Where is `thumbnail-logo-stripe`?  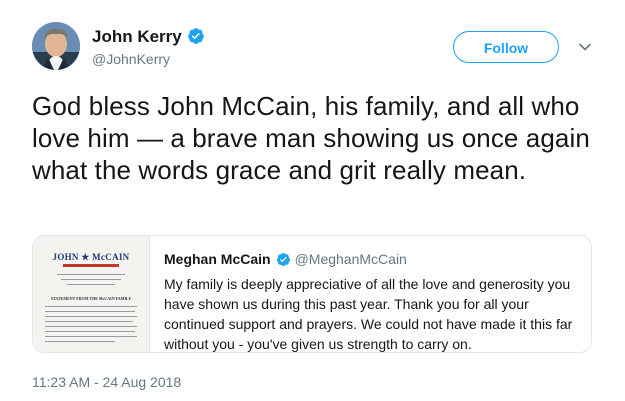 thumbnail-logo-stripe is located at coordinates (91, 265).